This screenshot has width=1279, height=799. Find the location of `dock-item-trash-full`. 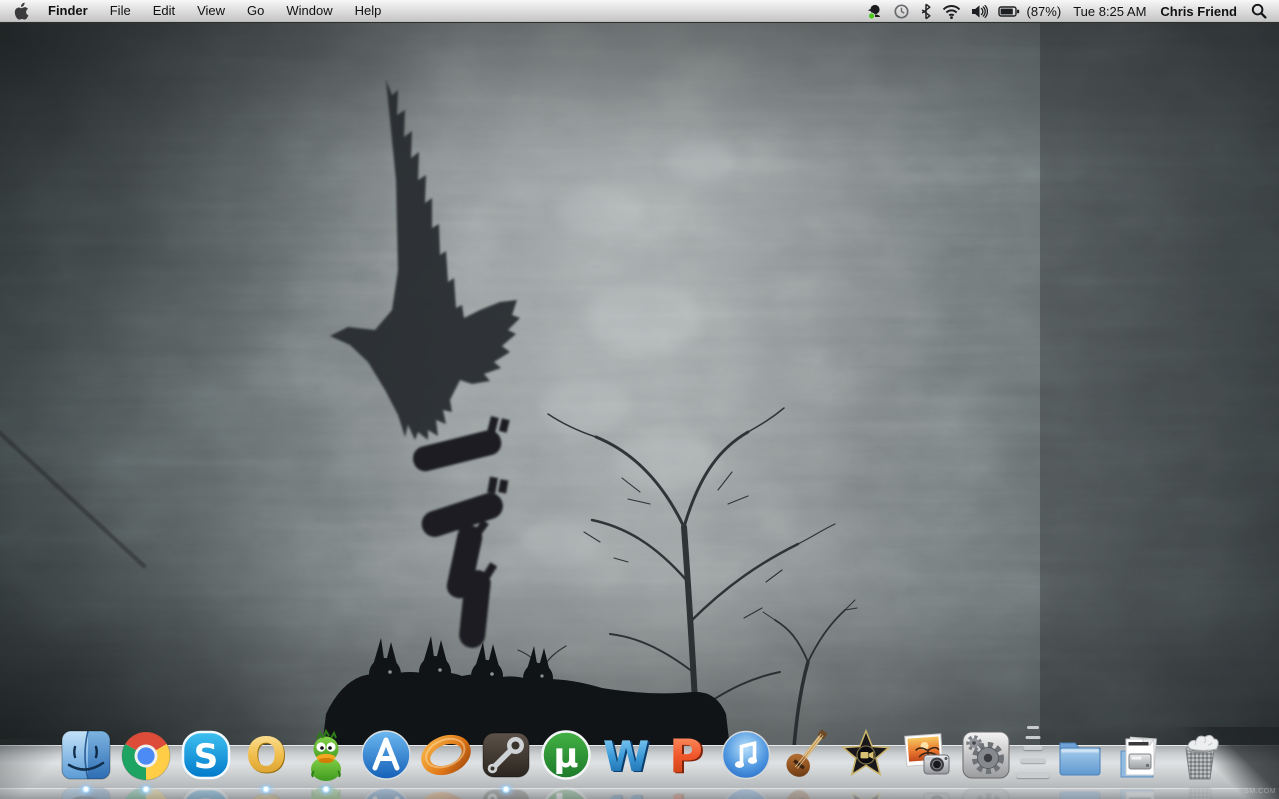

dock-item-trash-full is located at coordinates (1200, 763).